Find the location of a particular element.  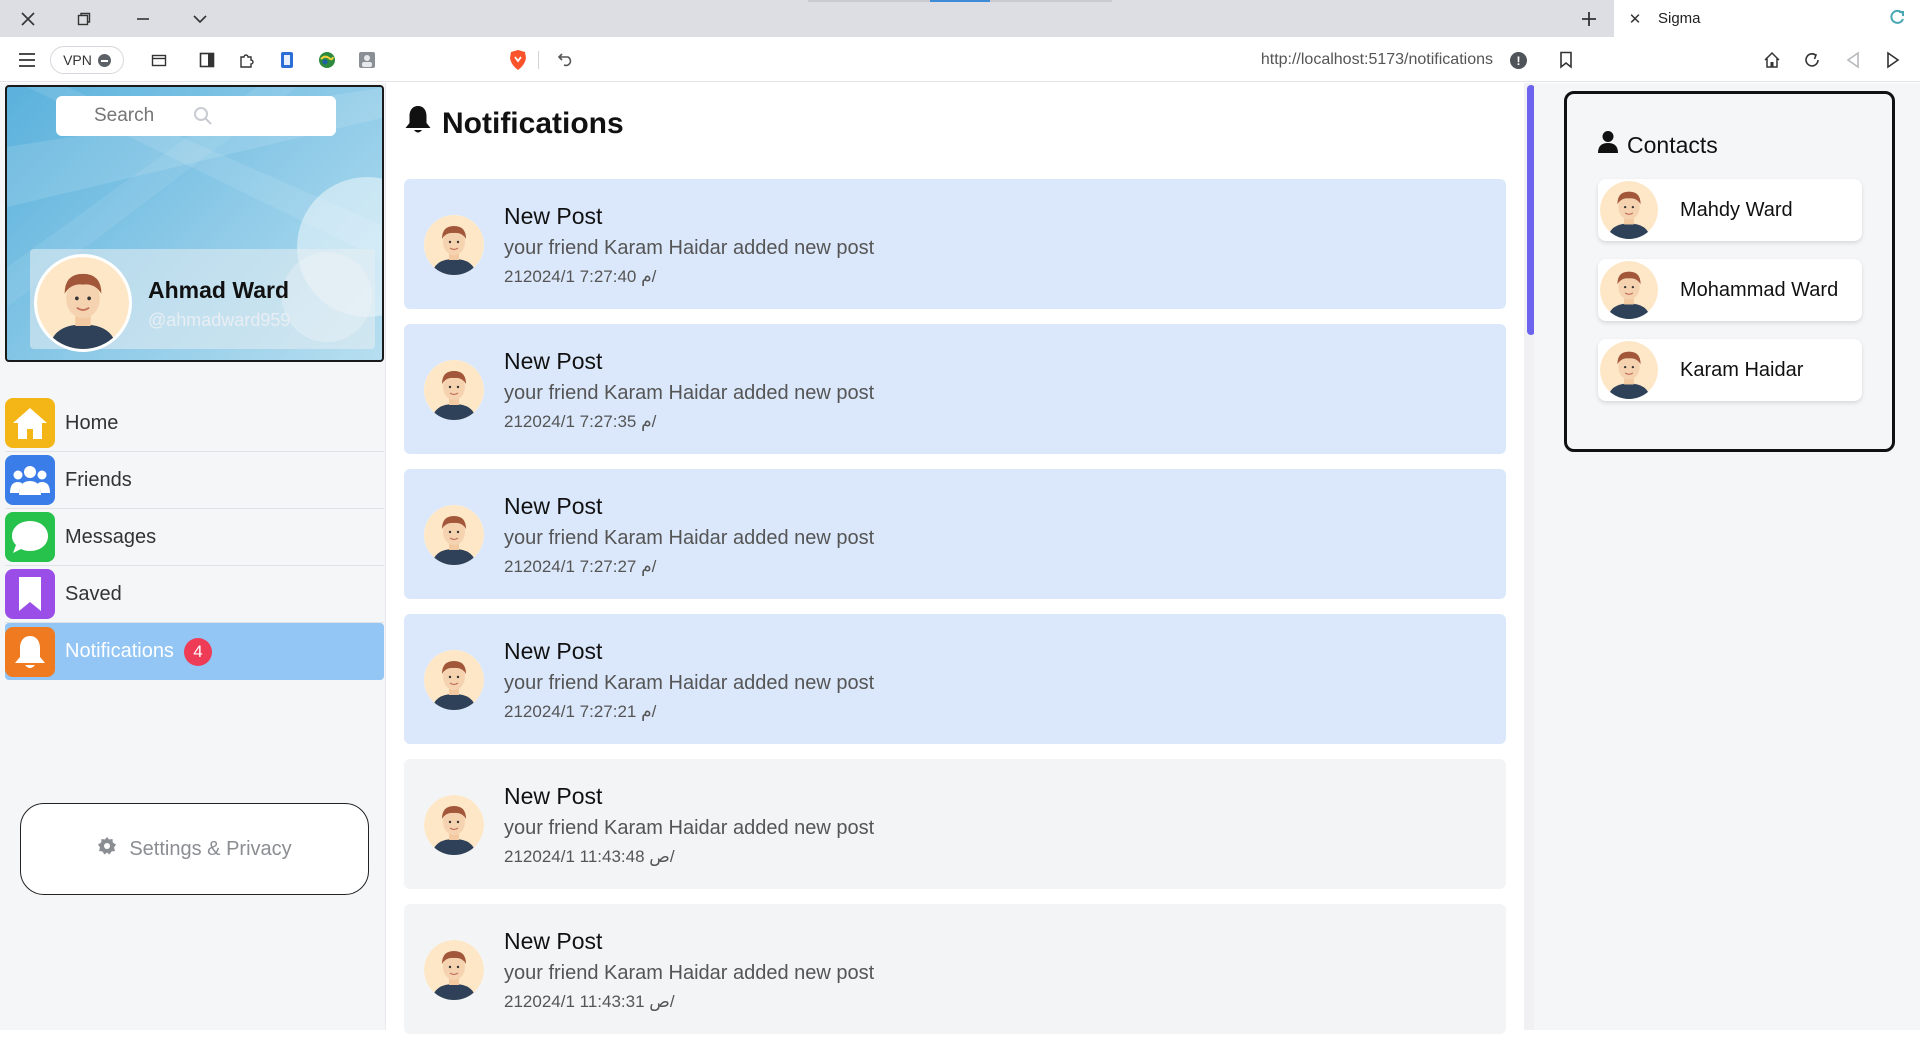

brave-shield-icon is located at coordinates (518, 60).